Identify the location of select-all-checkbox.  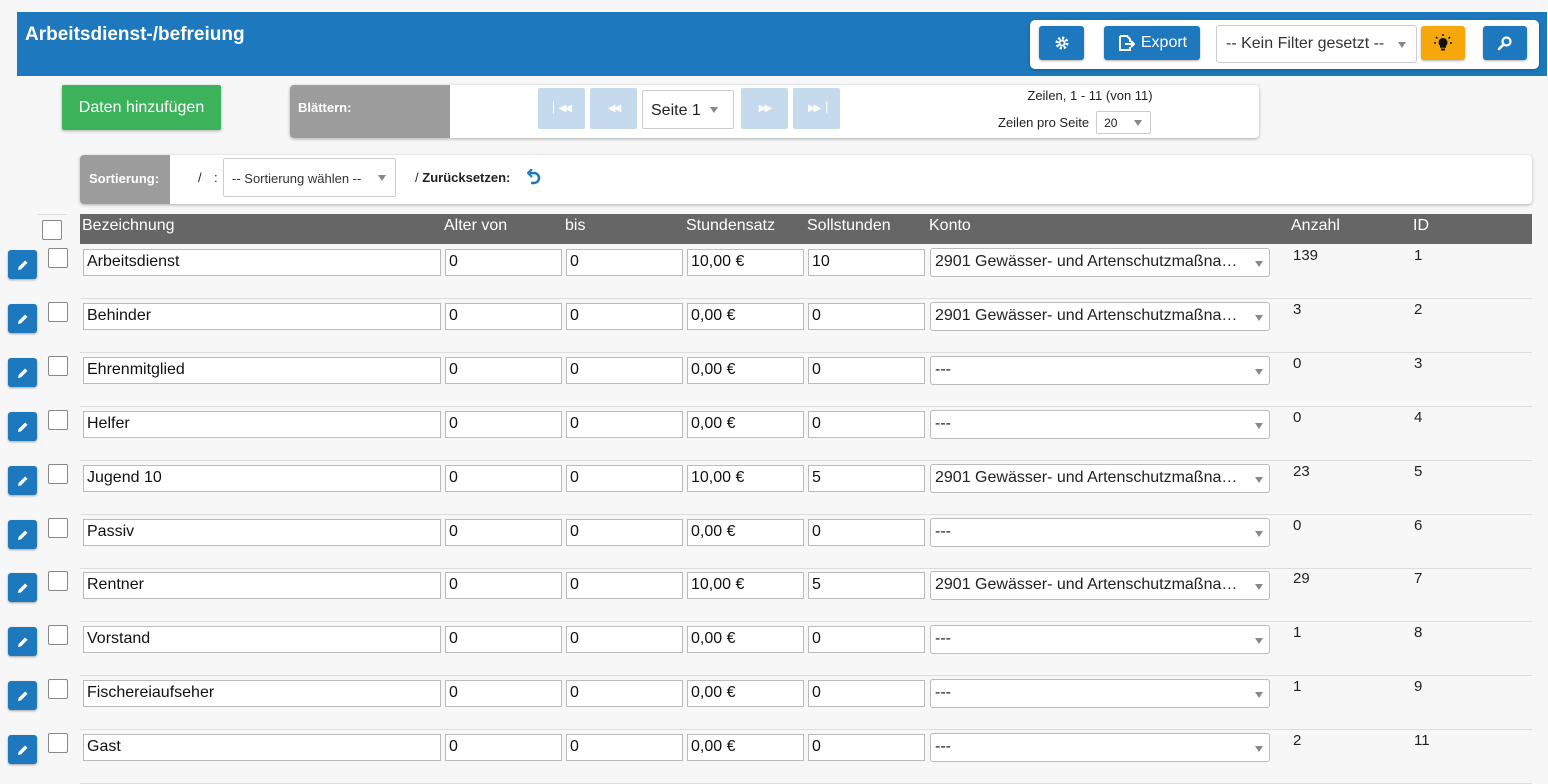
(52, 230).